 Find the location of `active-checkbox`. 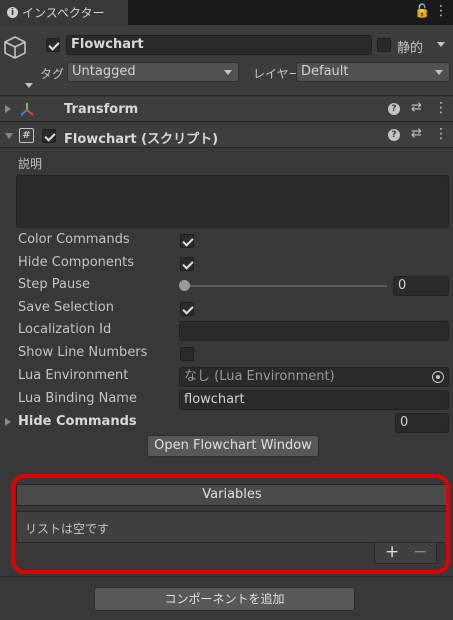

active-checkbox is located at coordinates (53, 45).